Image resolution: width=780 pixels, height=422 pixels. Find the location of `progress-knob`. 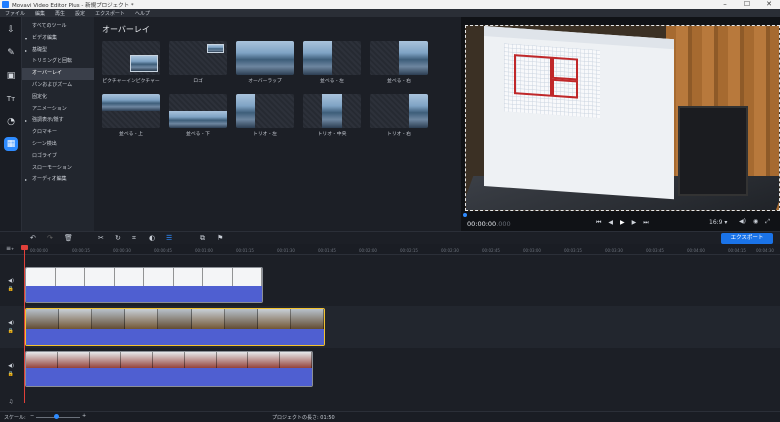

progress-knob is located at coordinates (465, 215).